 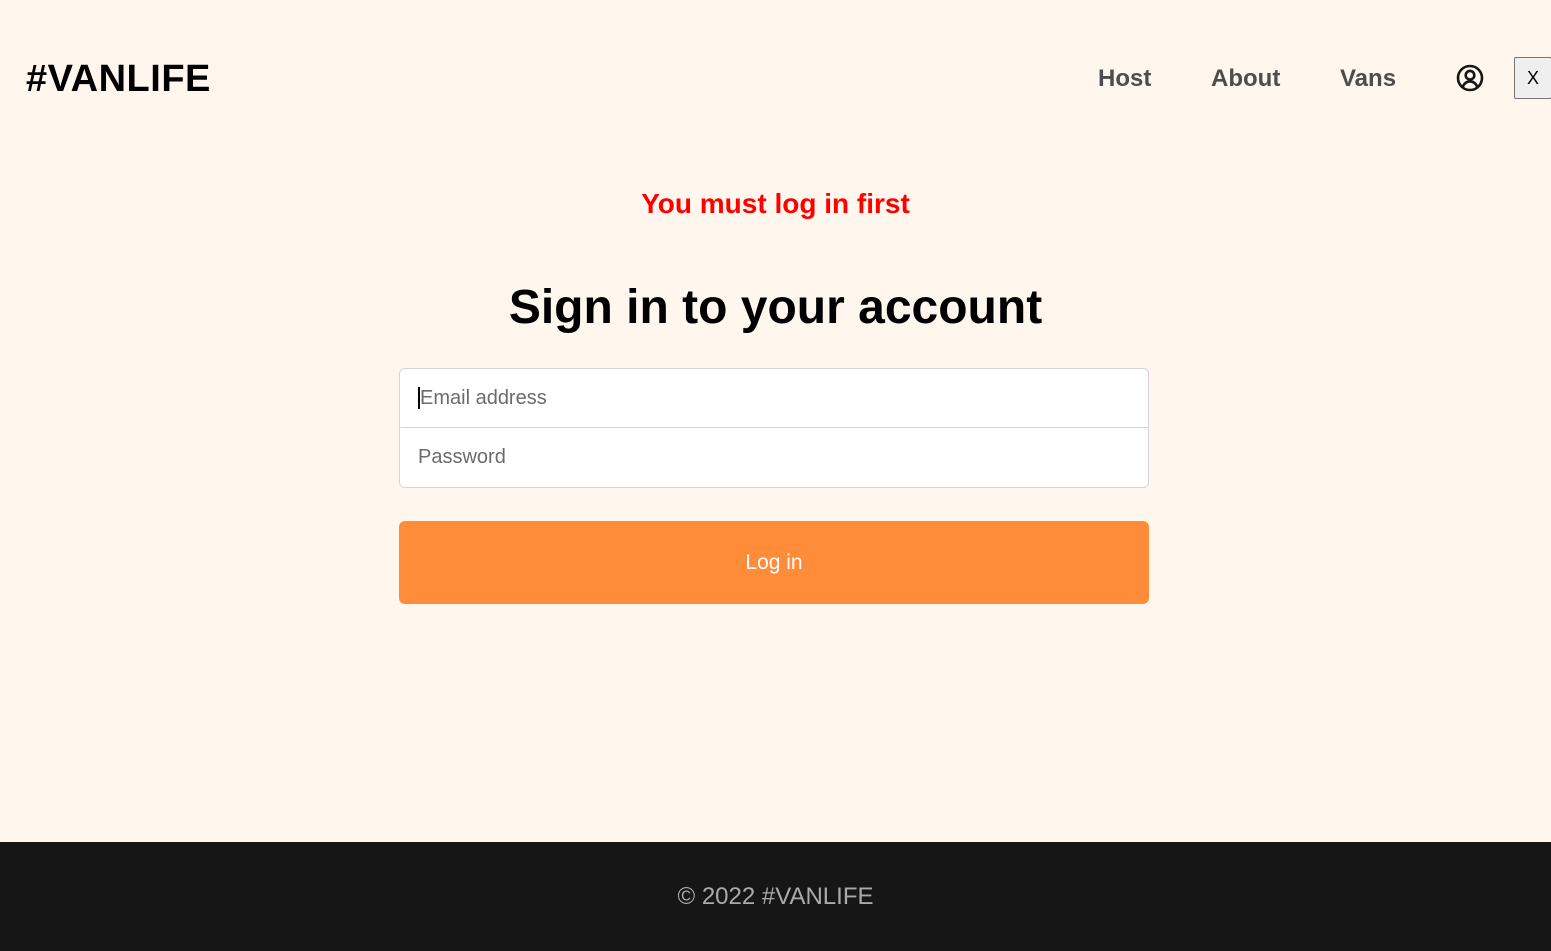 I want to click on footer-copyright: © 2022 #VANLIFE, so click(x=775, y=896).